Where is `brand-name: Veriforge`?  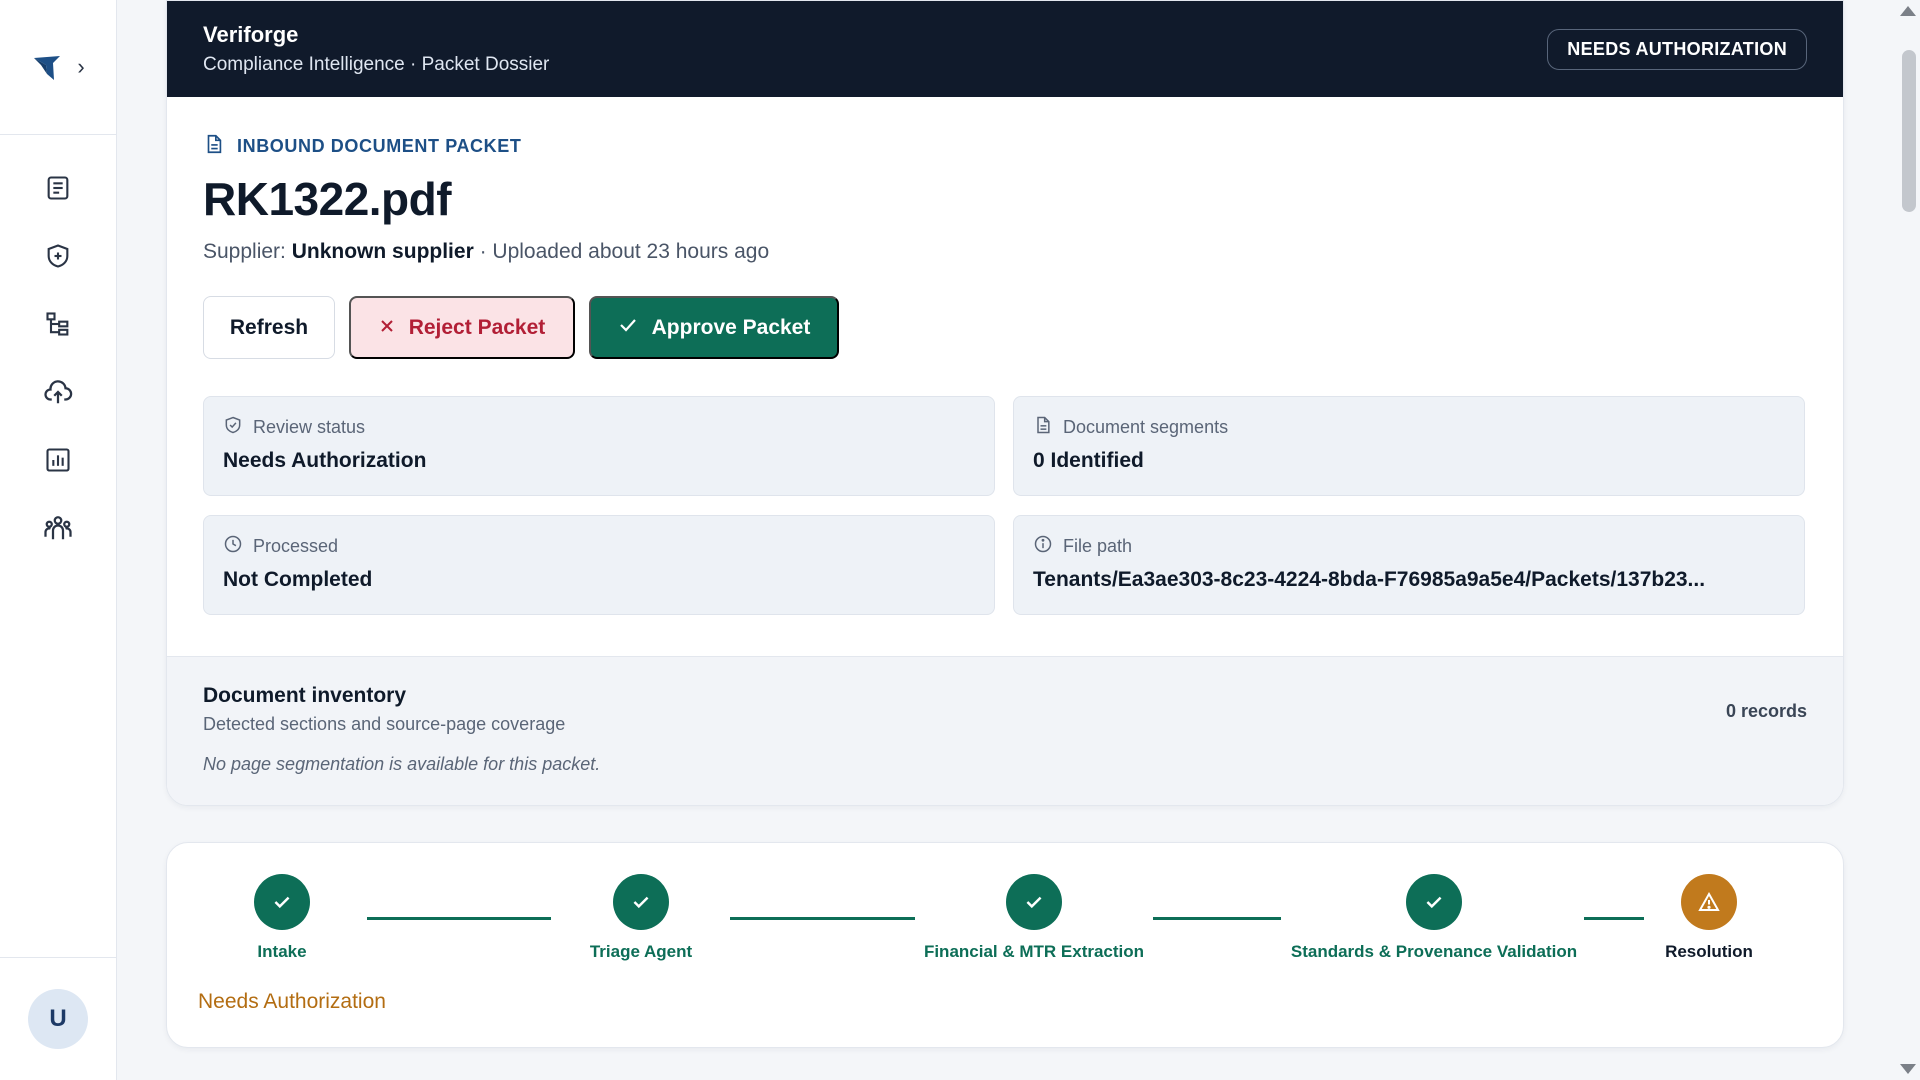
brand-name: Veriforge is located at coordinates (251, 34).